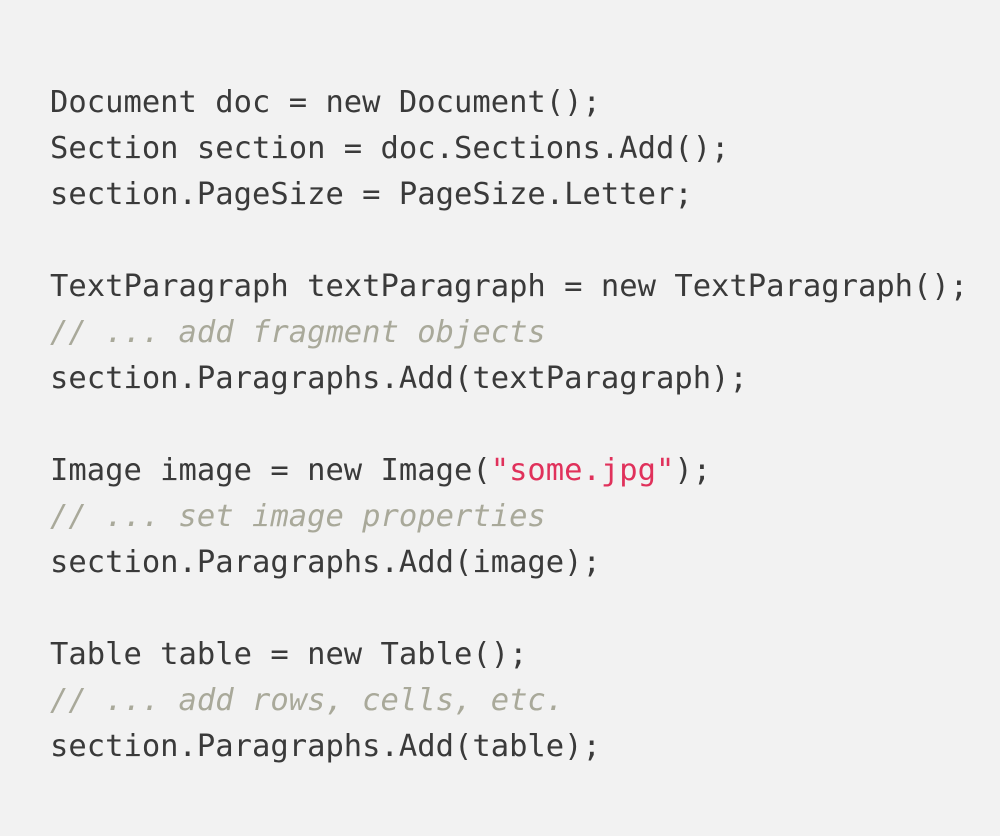 The width and height of the screenshot is (1000, 836). What do you see at coordinates (270, 470) in the screenshot?
I see `code-token-plain: Image image = new Image(` at bounding box center [270, 470].